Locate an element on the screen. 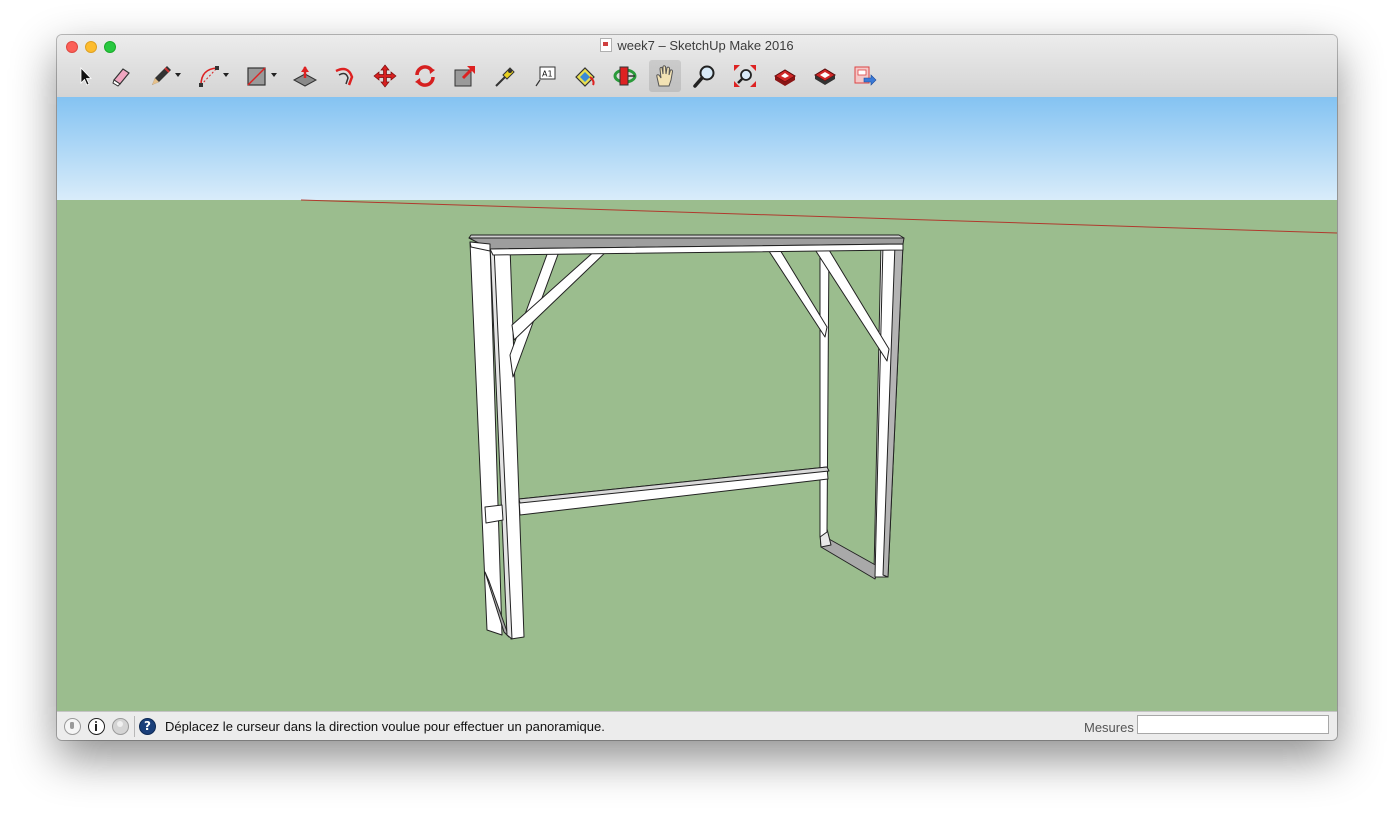 This screenshot has width=1394, height=819. extension-warehouse-tool-button is located at coordinates (825, 76).